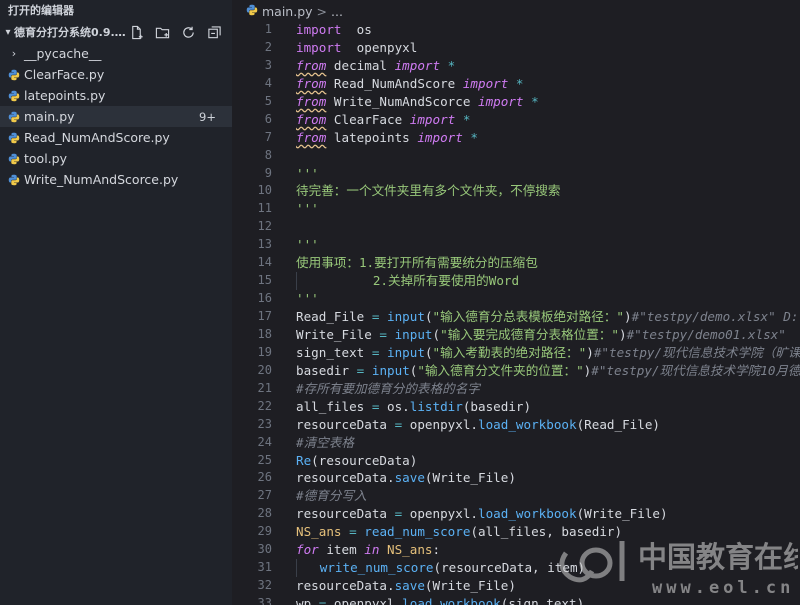 The image size is (800, 605). What do you see at coordinates (516, 496) in the screenshot?
I see `code-line: 27 #德育分写入` at bounding box center [516, 496].